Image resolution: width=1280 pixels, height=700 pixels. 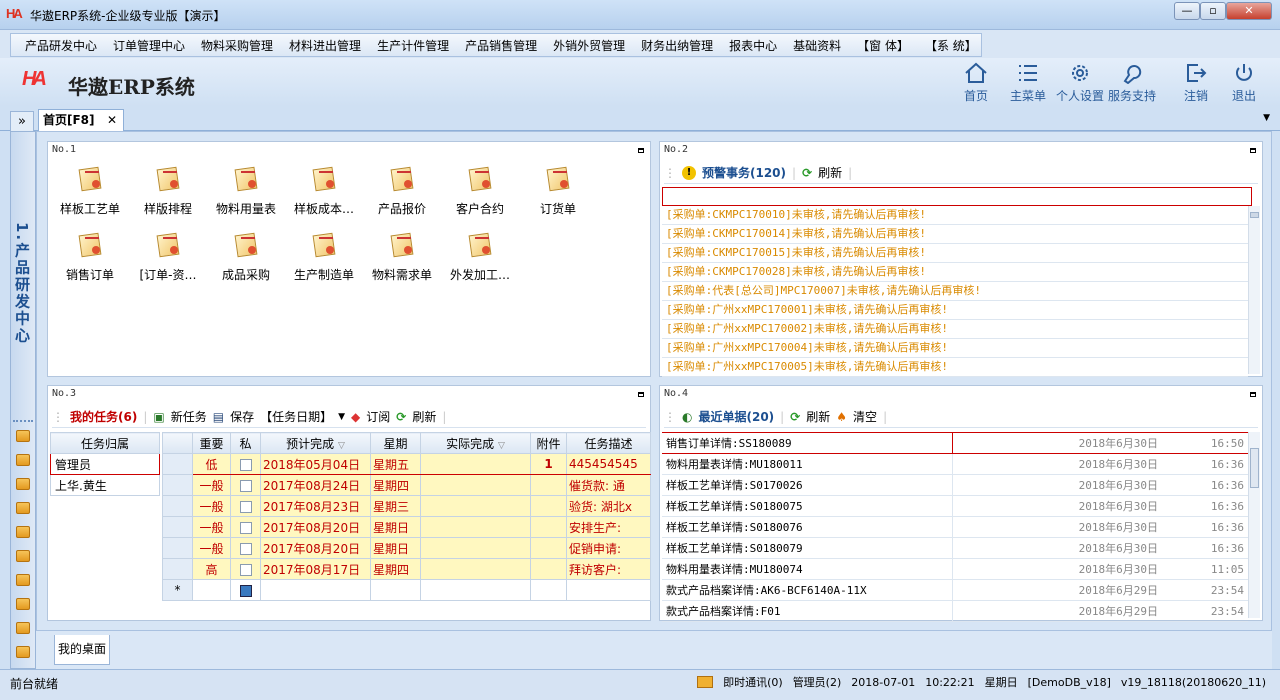 I want to click on warning-item: [采购单:广州xxMPC170002]未审核,请先确认后再审核!, so click(x=955, y=329).